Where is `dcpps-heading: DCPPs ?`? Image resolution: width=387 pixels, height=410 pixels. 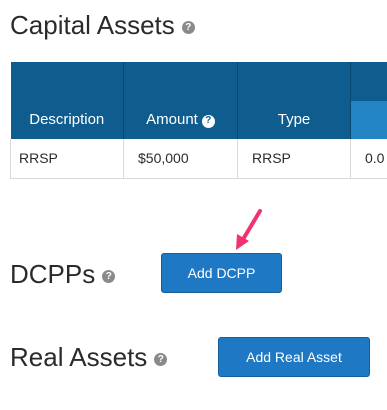
dcpps-heading: DCPPs ? is located at coordinates (63, 274).